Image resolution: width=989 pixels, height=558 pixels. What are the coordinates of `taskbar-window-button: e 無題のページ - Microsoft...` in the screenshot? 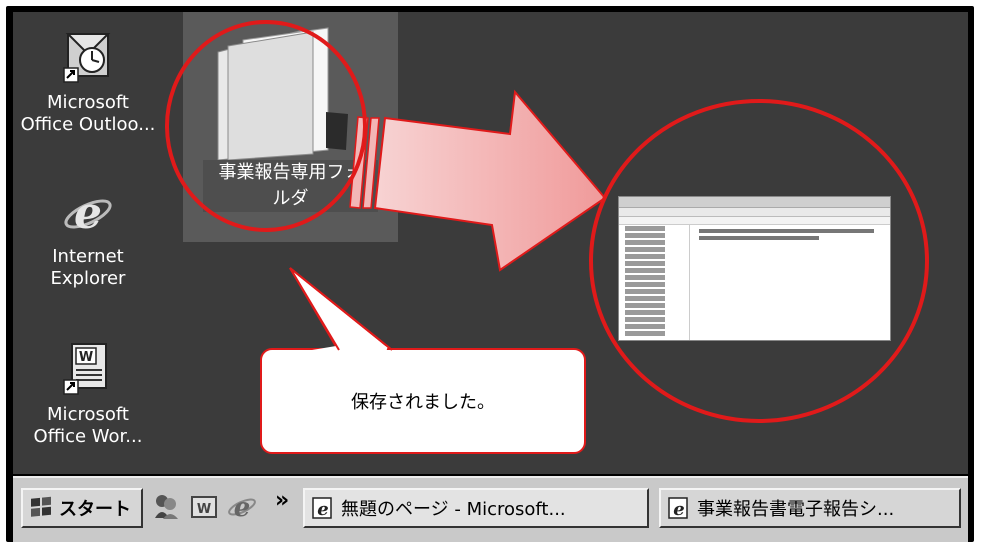 It's located at (476, 508).